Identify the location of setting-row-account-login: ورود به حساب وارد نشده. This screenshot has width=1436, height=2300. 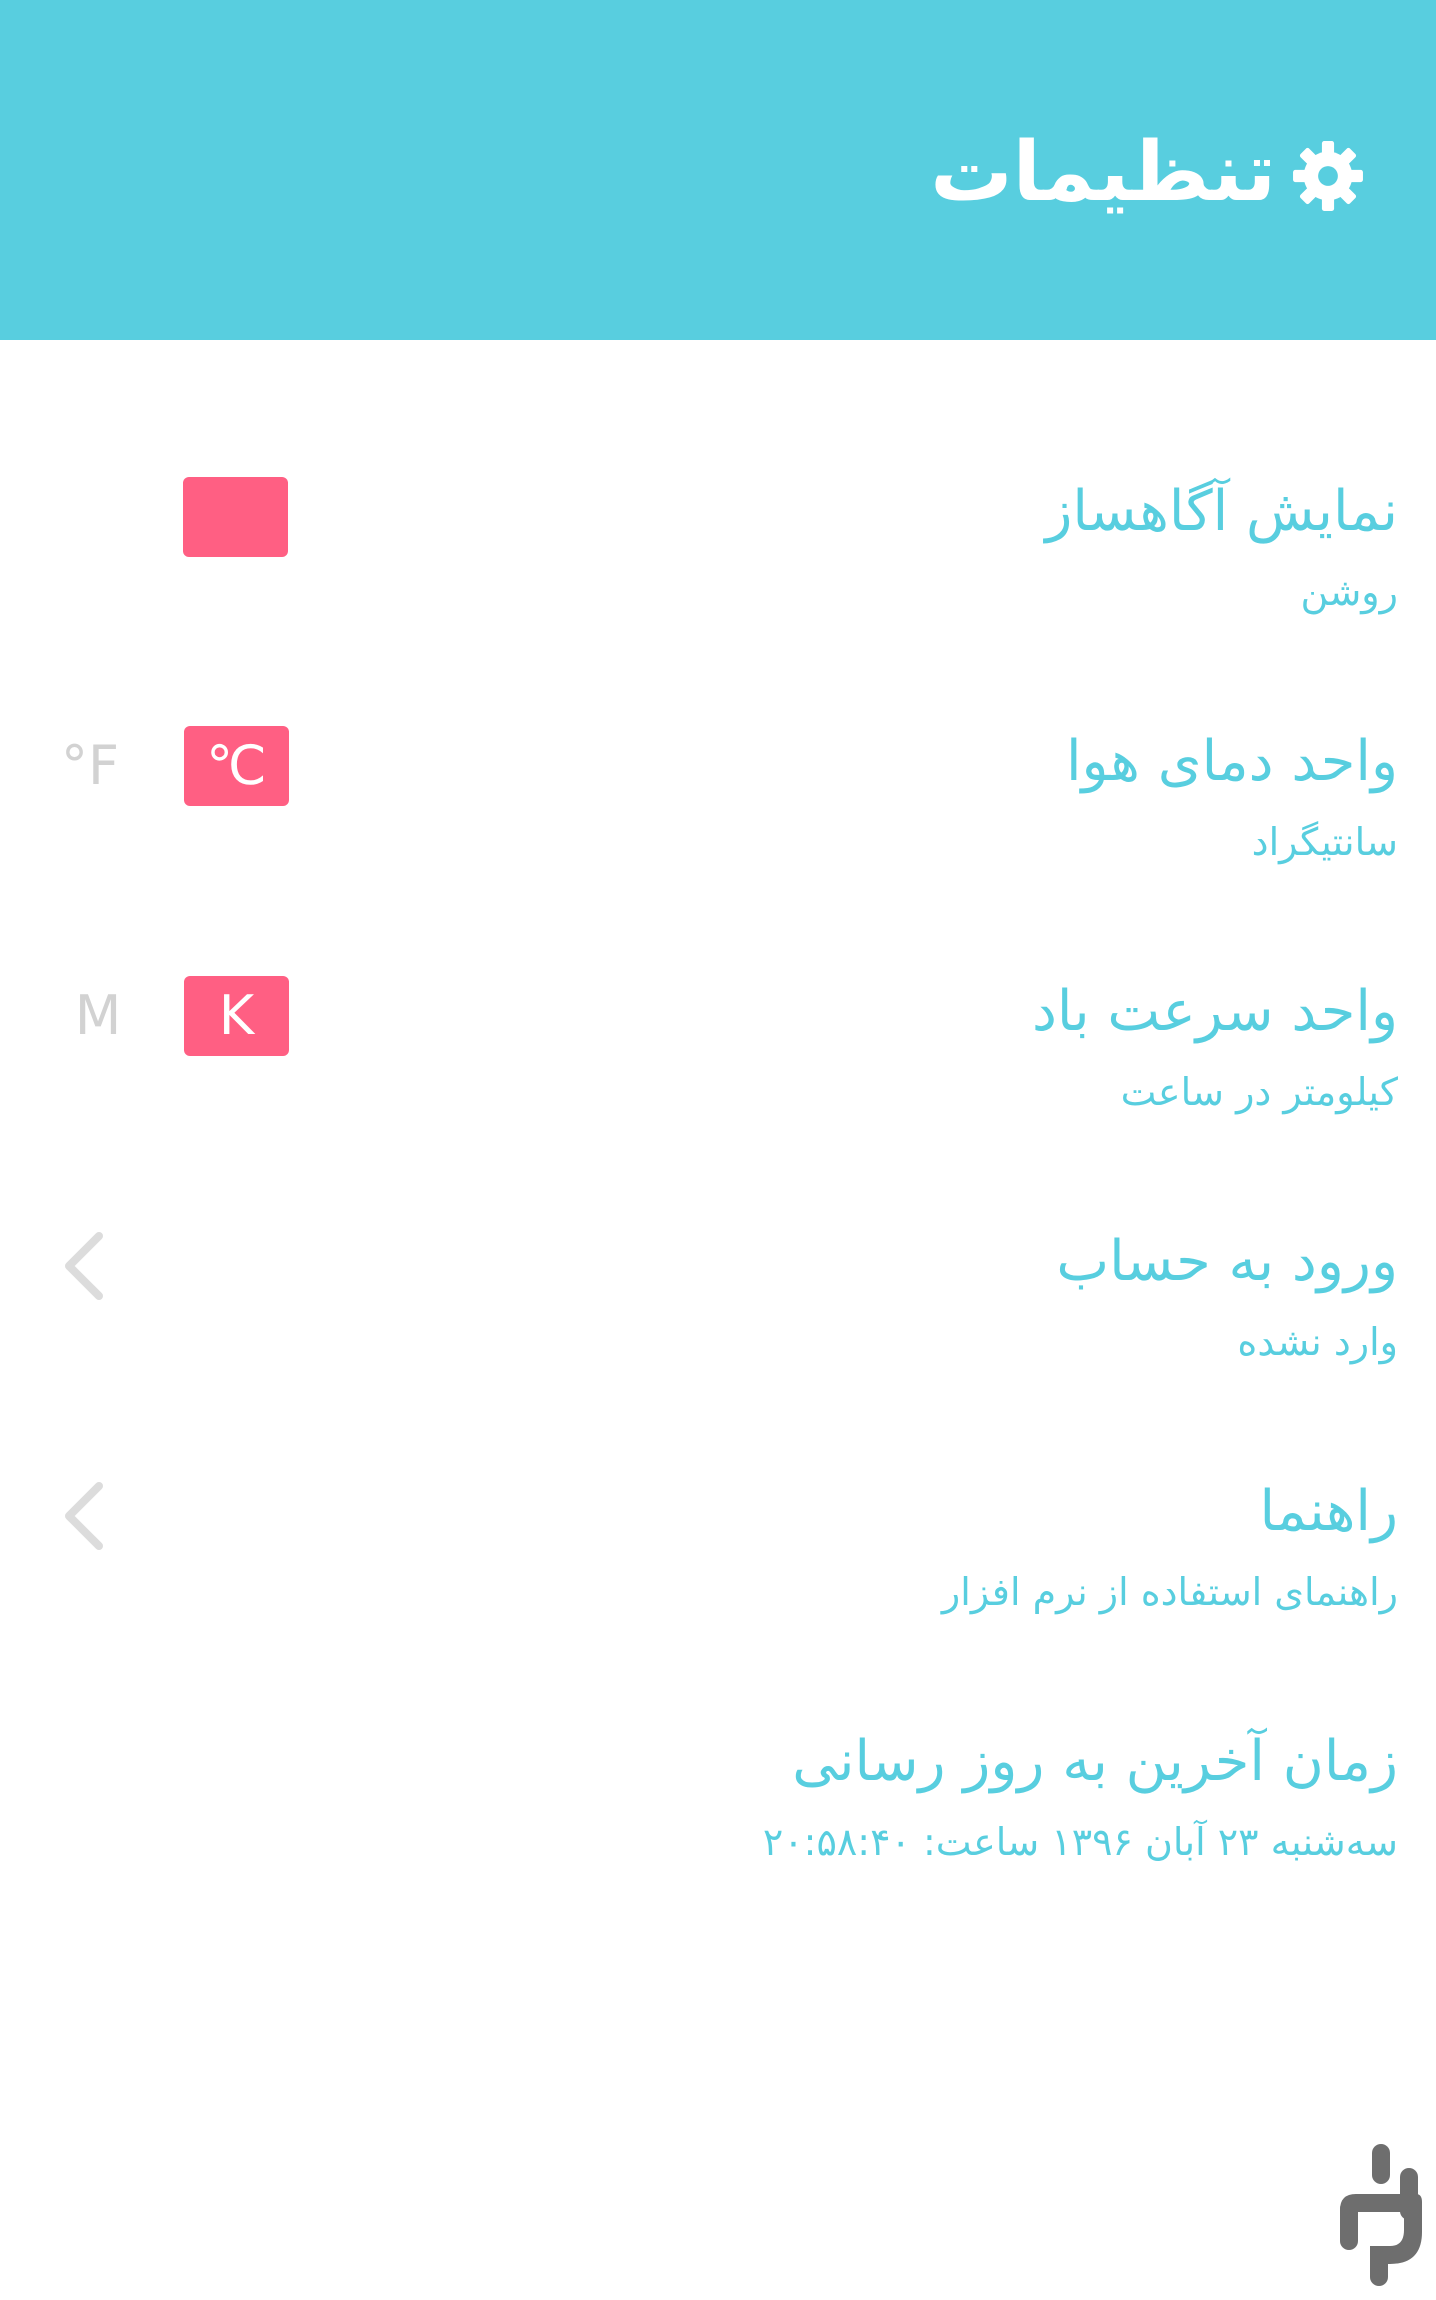
(718, 1332).